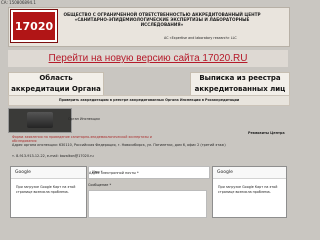  I want to click on registry-extract-card: Выписка из реестра аккредитованных лиц, so click(240, 84).